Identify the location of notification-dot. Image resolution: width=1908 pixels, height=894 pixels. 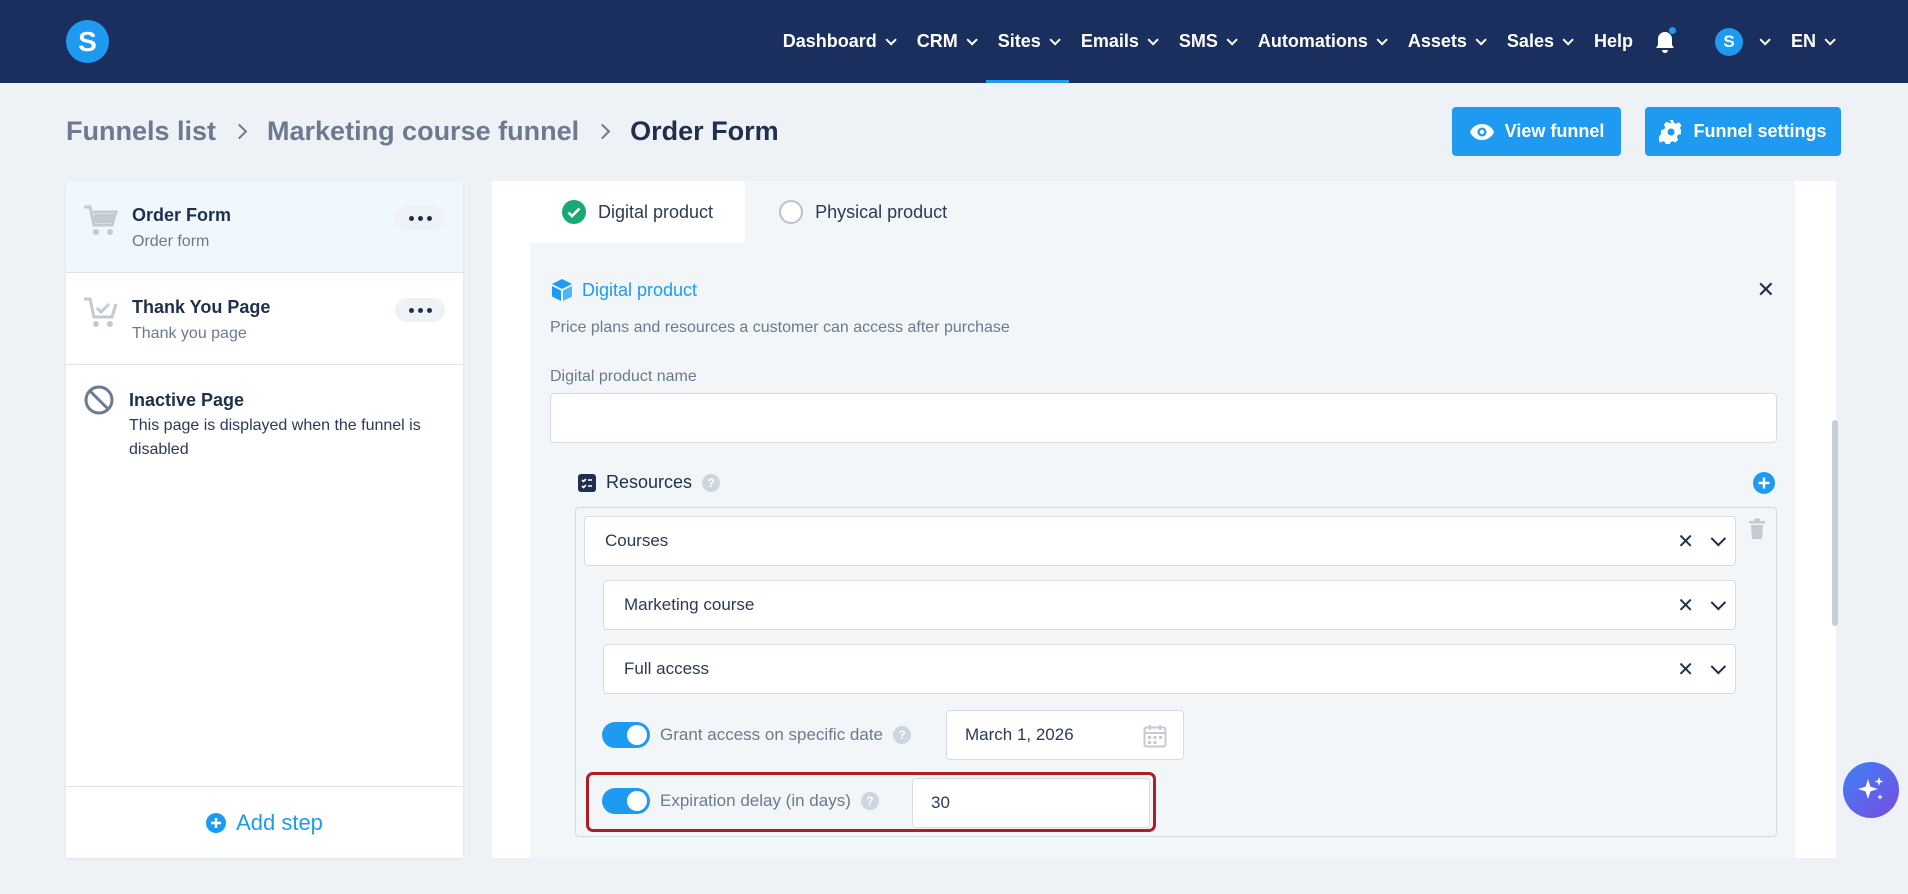
(1672, 30).